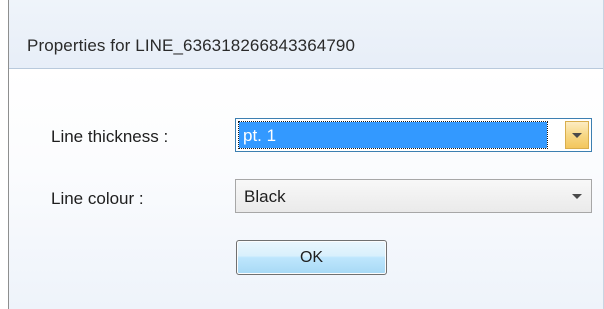  Describe the element at coordinates (110, 136) in the screenshot. I see `line-thickness-label: Line thickness :` at that location.